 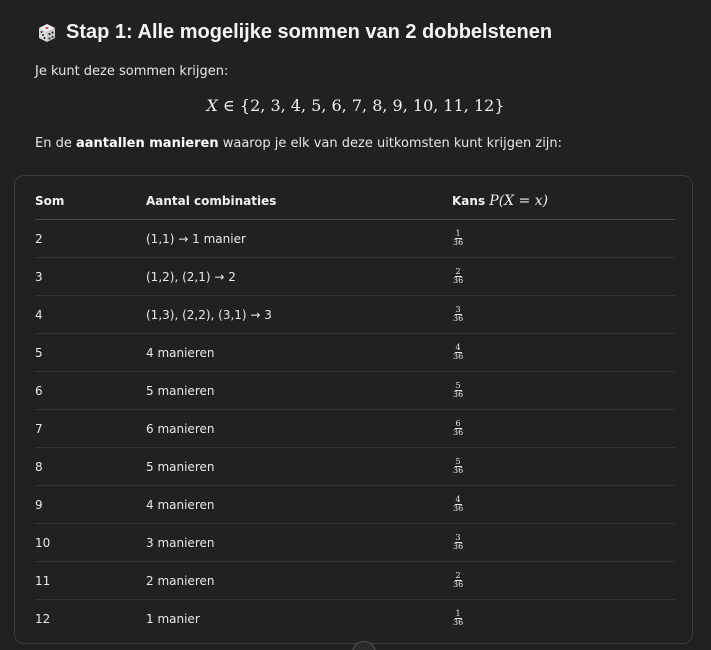 What do you see at coordinates (90, 238) in the screenshot?
I see `som-cell: 2` at bounding box center [90, 238].